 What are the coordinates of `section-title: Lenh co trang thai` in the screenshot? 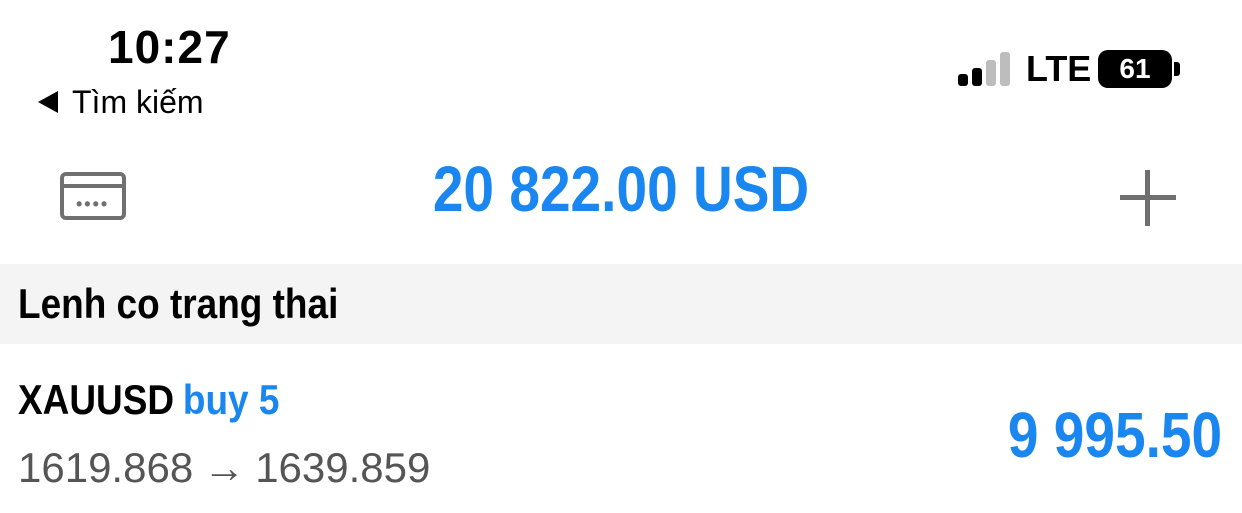 It's located at (178, 303).